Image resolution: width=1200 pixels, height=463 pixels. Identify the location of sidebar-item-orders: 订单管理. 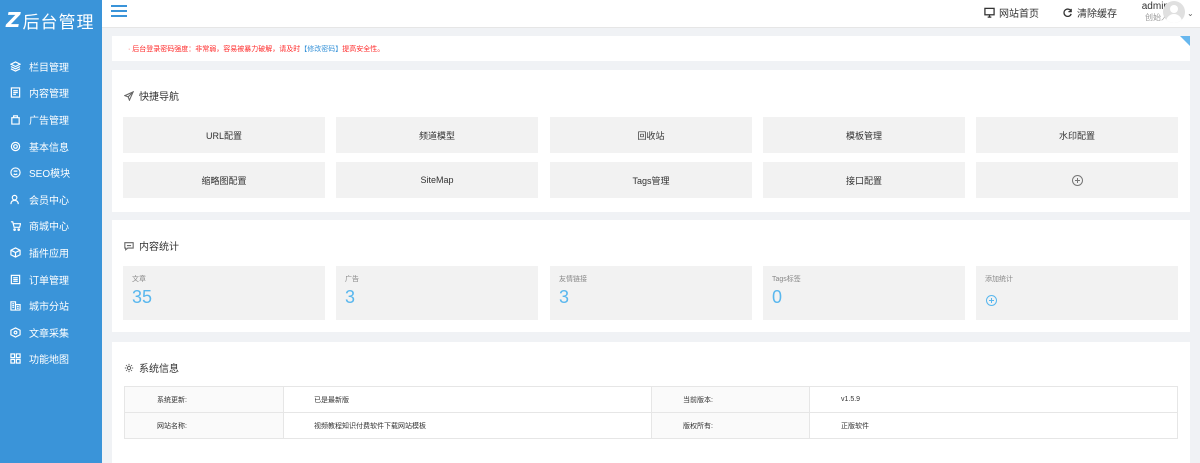
(51, 279).